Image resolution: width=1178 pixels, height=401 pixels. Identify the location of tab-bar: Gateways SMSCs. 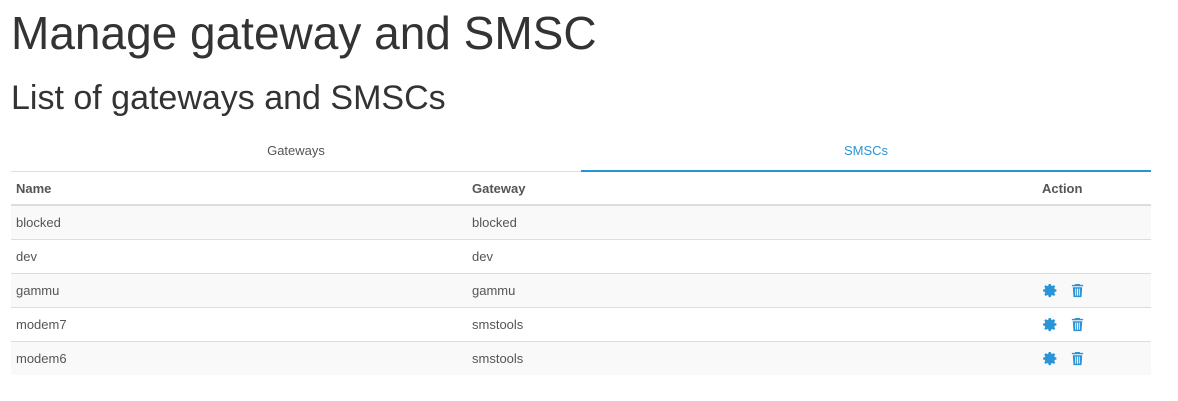
(581, 152).